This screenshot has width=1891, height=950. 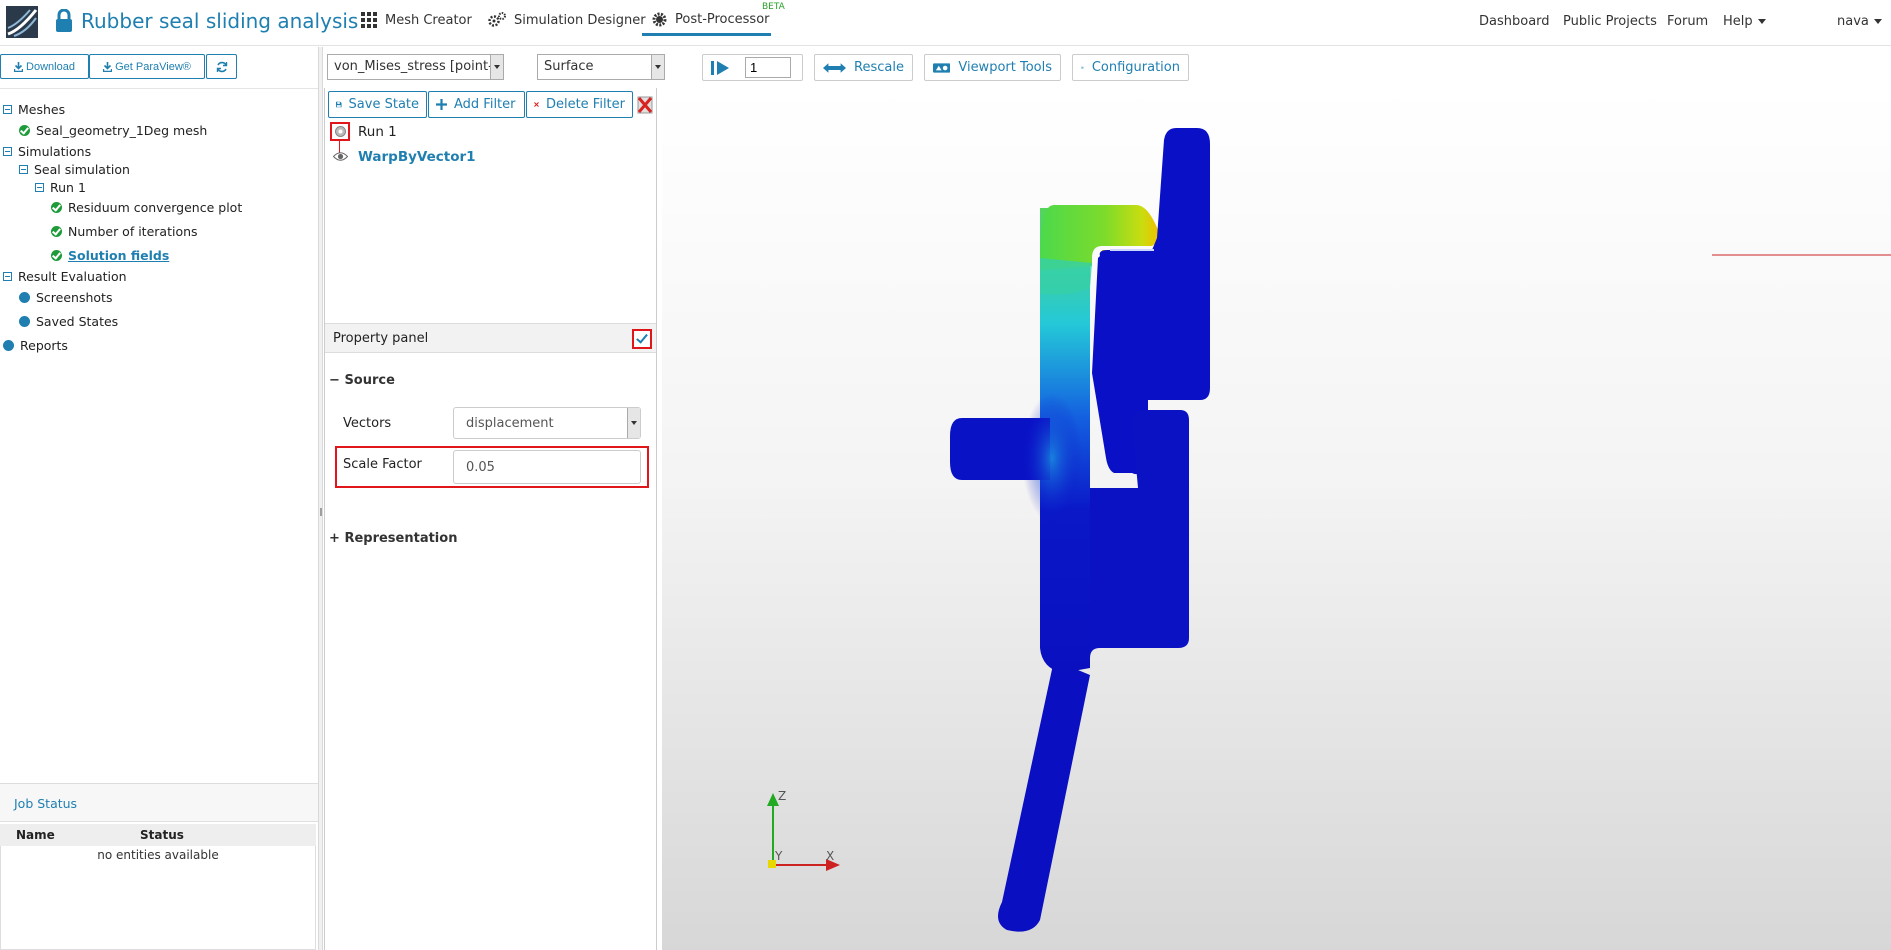 I want to click on vectors-select-value: displacement, so click(x=510, y=423).